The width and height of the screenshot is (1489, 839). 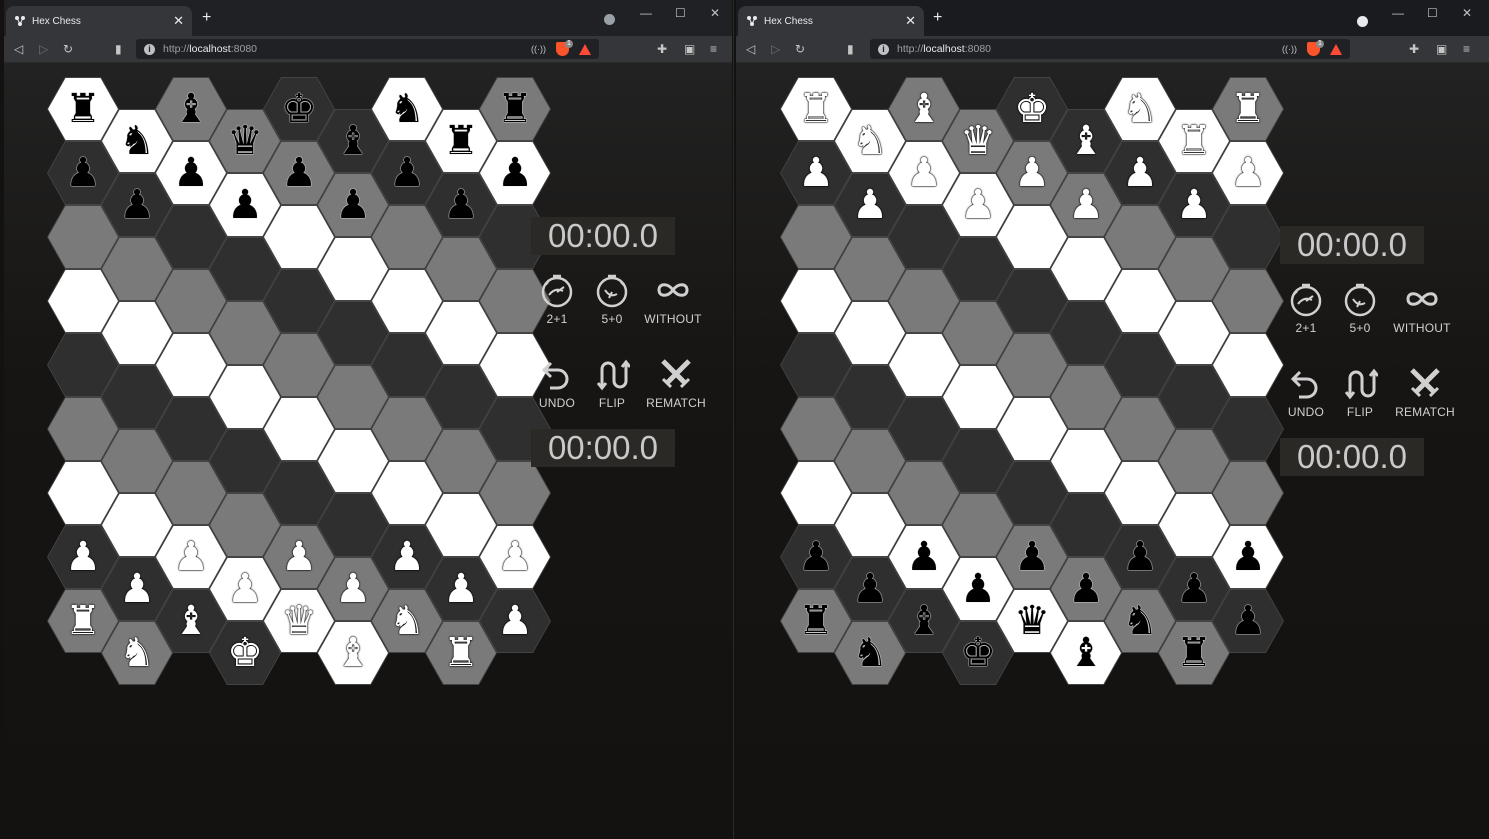 I want to click on flip-button: FLIP, so click(x=612, y=383).